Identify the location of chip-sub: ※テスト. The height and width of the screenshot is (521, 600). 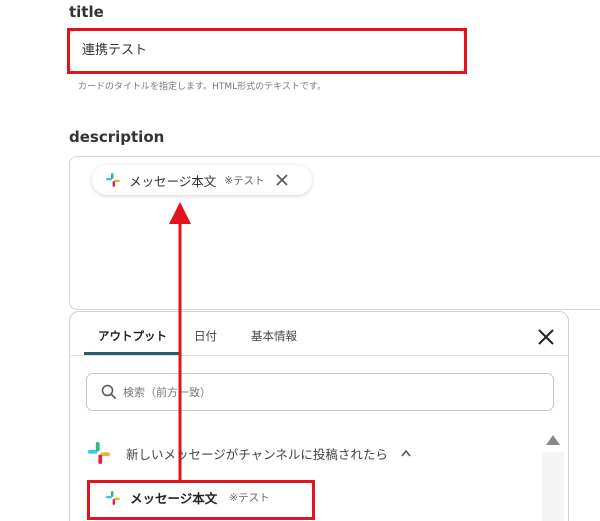
(244, 180).